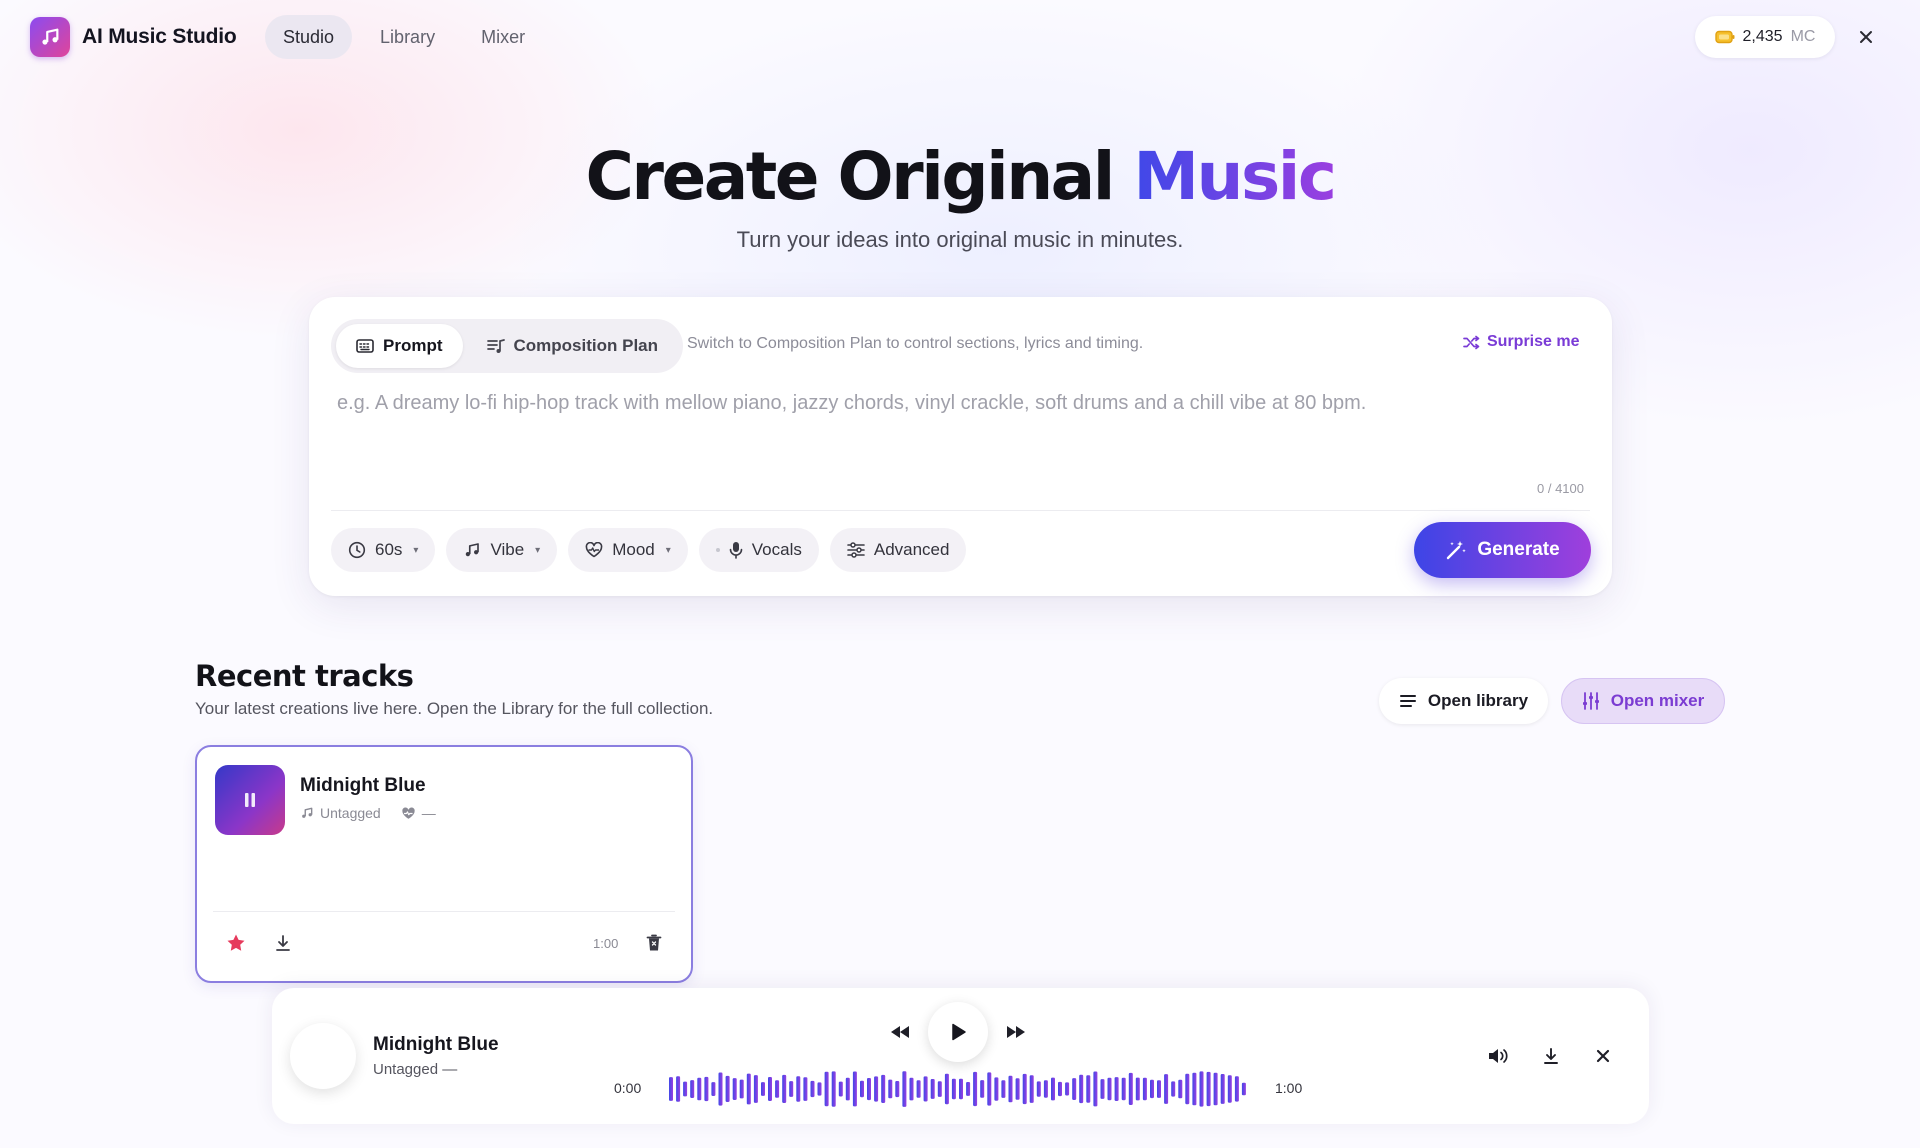  What do you see at coordinates (900, 1032) in the screenshot?
I see `rewind-icon` at bounding box center [900, 1032].